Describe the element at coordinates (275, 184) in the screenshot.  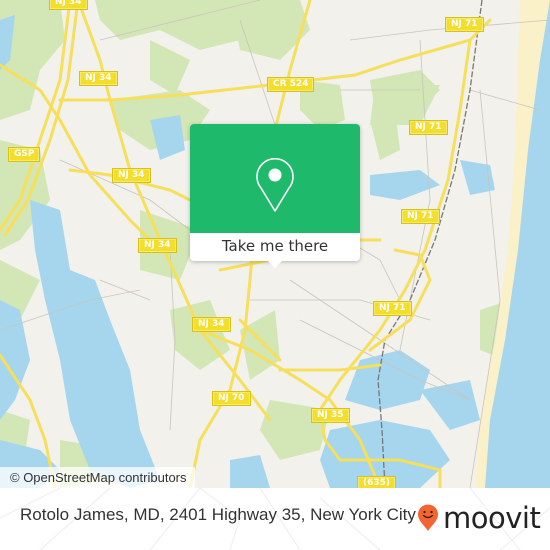
I see `map-pin-icon` at that location.